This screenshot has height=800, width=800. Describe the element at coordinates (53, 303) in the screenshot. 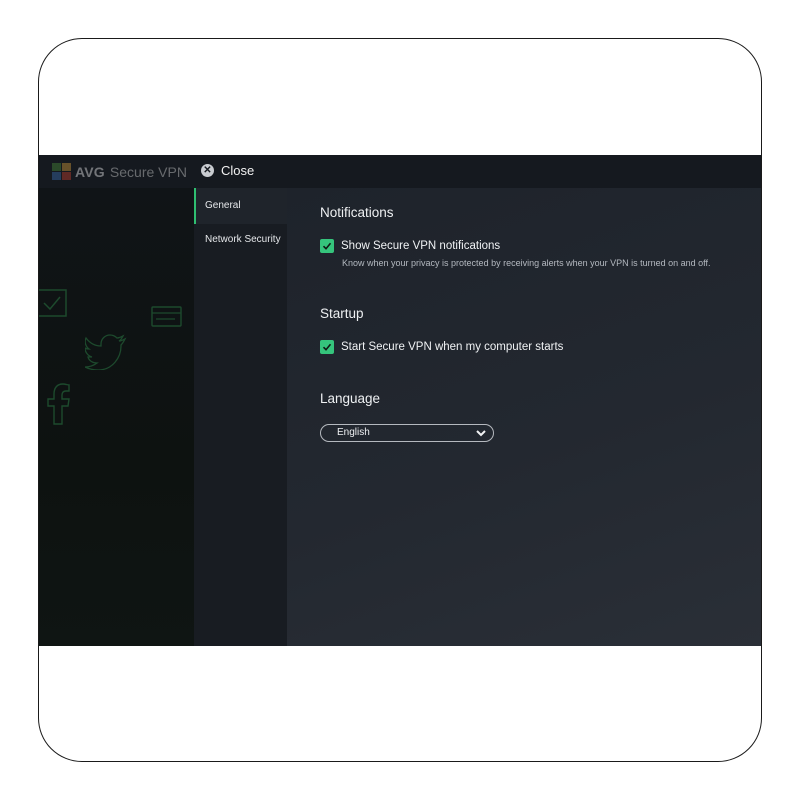

I see `envelope-icon` at that location.